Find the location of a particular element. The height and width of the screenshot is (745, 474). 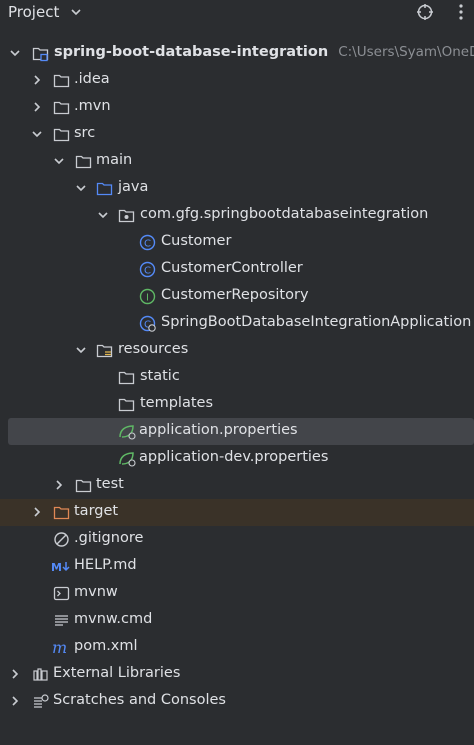

tree-item-label: External Libraries is located at coordinates (117, 673).